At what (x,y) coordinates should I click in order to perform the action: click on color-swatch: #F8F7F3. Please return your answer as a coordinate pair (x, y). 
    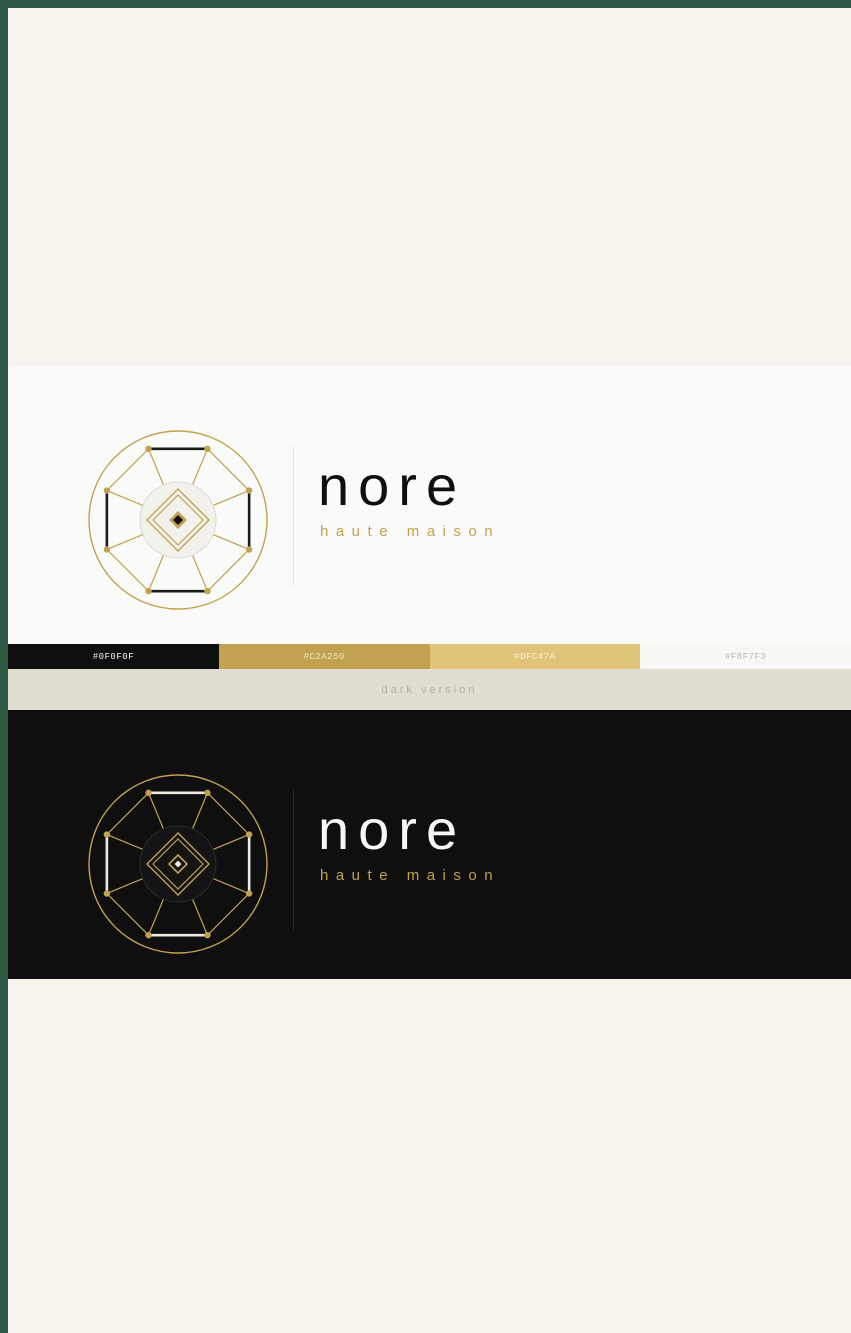
    Looking at the image, I should click on (745, 656).